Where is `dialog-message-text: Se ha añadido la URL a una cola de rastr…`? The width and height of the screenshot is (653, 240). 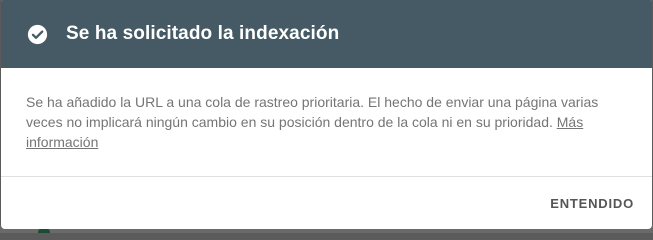
dialog-message-text: Se ha añadido la URL a una cola de rastr… is located at coordinates (312, 112).